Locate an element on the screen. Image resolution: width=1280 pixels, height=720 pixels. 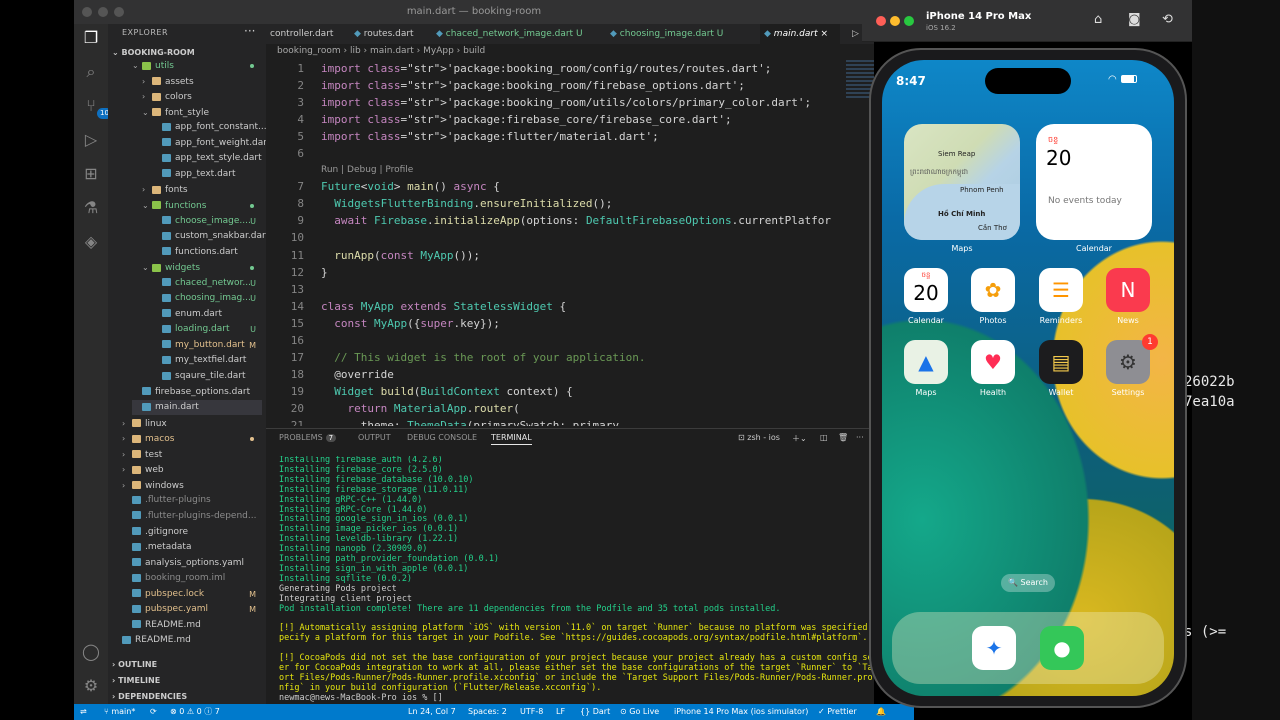
calendar-widget: ចន្ទ 20 No events today is located at coordinates (1094, 182).